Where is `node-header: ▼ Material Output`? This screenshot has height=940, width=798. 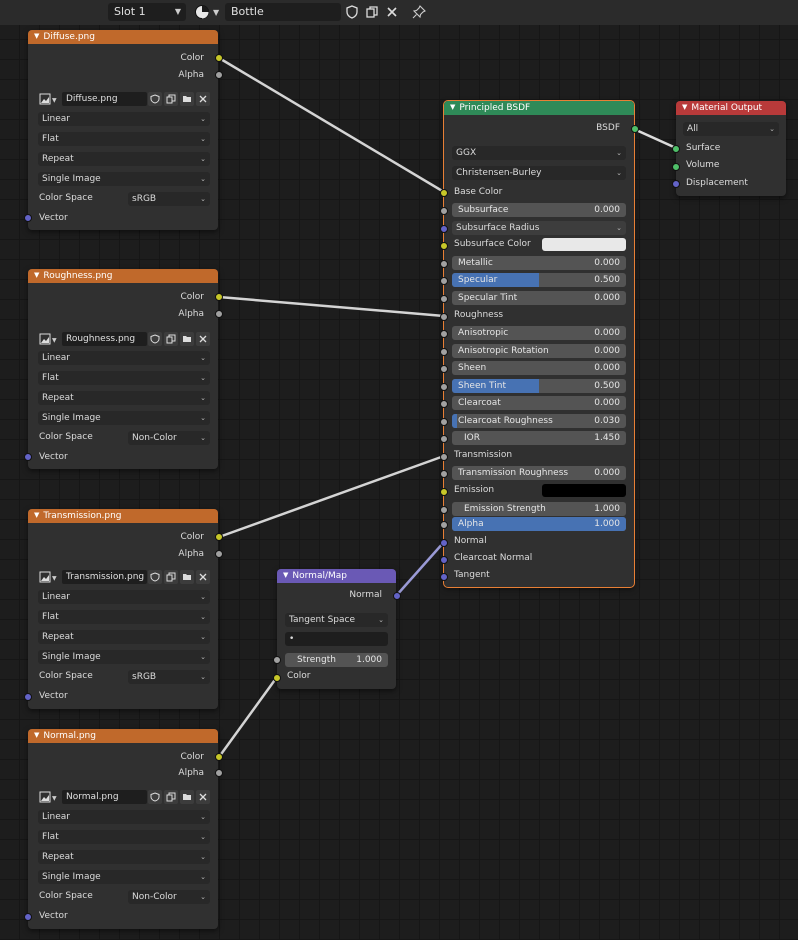 node-header: ▼ Material Output is located at coordinates (731, 108).